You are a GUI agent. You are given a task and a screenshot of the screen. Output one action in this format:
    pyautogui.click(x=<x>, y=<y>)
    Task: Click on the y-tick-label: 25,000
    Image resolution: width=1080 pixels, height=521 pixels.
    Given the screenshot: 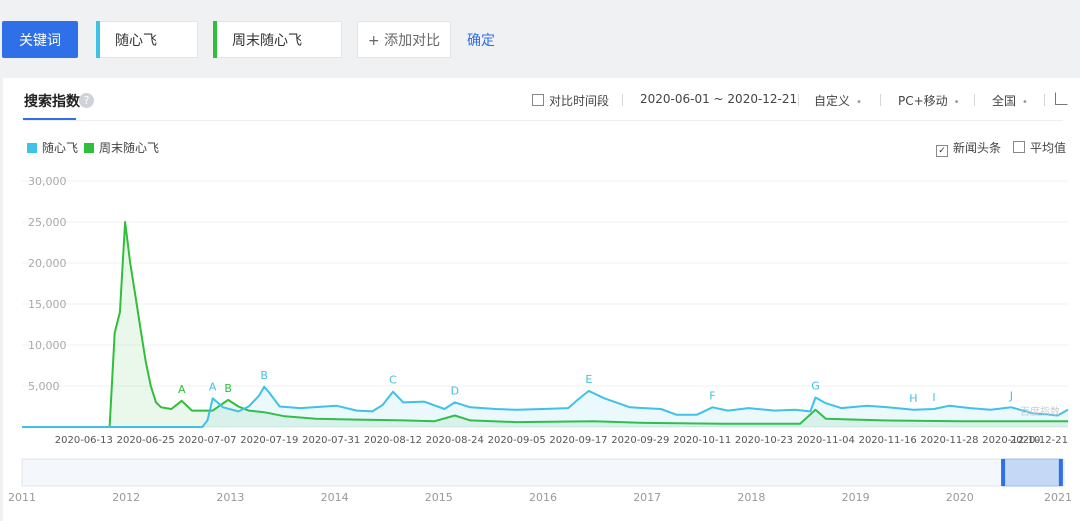 What is the action you would take?
    pyautogui.click(x=47, y=222)
    